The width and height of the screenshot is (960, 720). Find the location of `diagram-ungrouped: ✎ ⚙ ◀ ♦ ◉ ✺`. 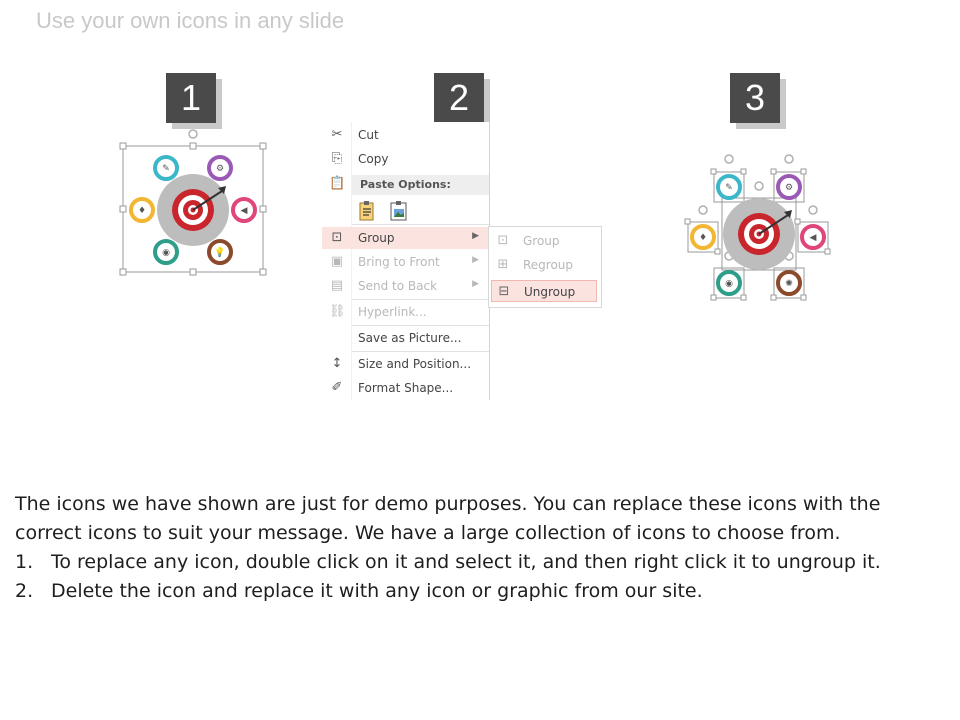

diagram-ungrouped: ✎ ⚙ ◀ ♦ ◉ ✺ is located at coordinates (758, 228).